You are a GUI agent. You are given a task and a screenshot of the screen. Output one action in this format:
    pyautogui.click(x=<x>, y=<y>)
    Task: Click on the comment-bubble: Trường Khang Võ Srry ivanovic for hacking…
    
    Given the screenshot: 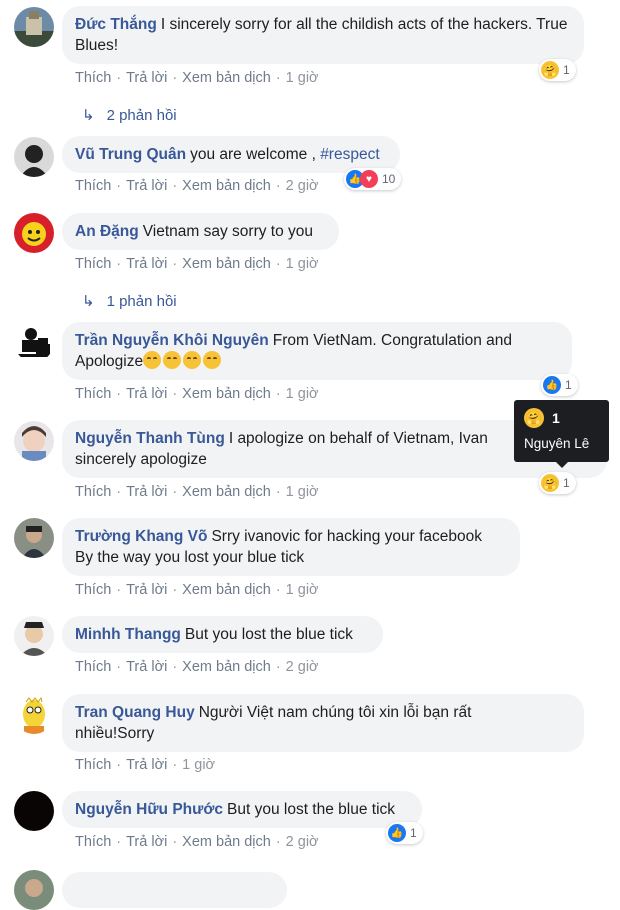 What is the action you would take?
    pyautogui.click(x=291, y=547)
    